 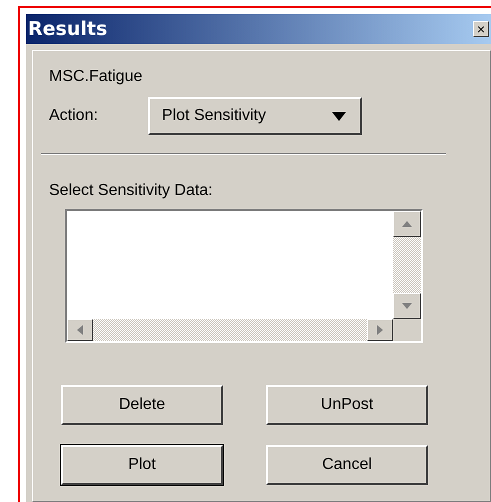 I want to click on scroll-down-icon, so click(x=407, y=306).